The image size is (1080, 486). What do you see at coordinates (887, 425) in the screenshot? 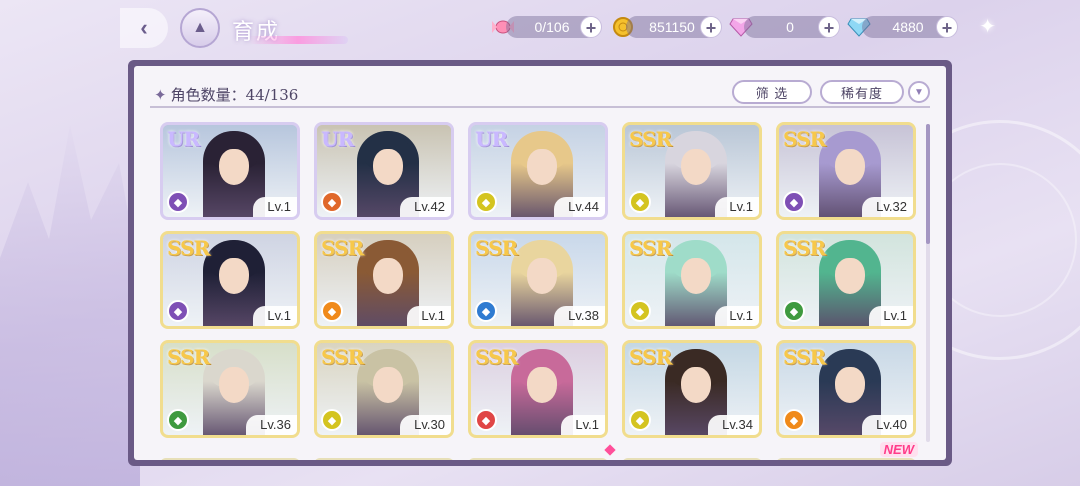
I see `level-label: Lv.40` at bounding box center [887, 425].